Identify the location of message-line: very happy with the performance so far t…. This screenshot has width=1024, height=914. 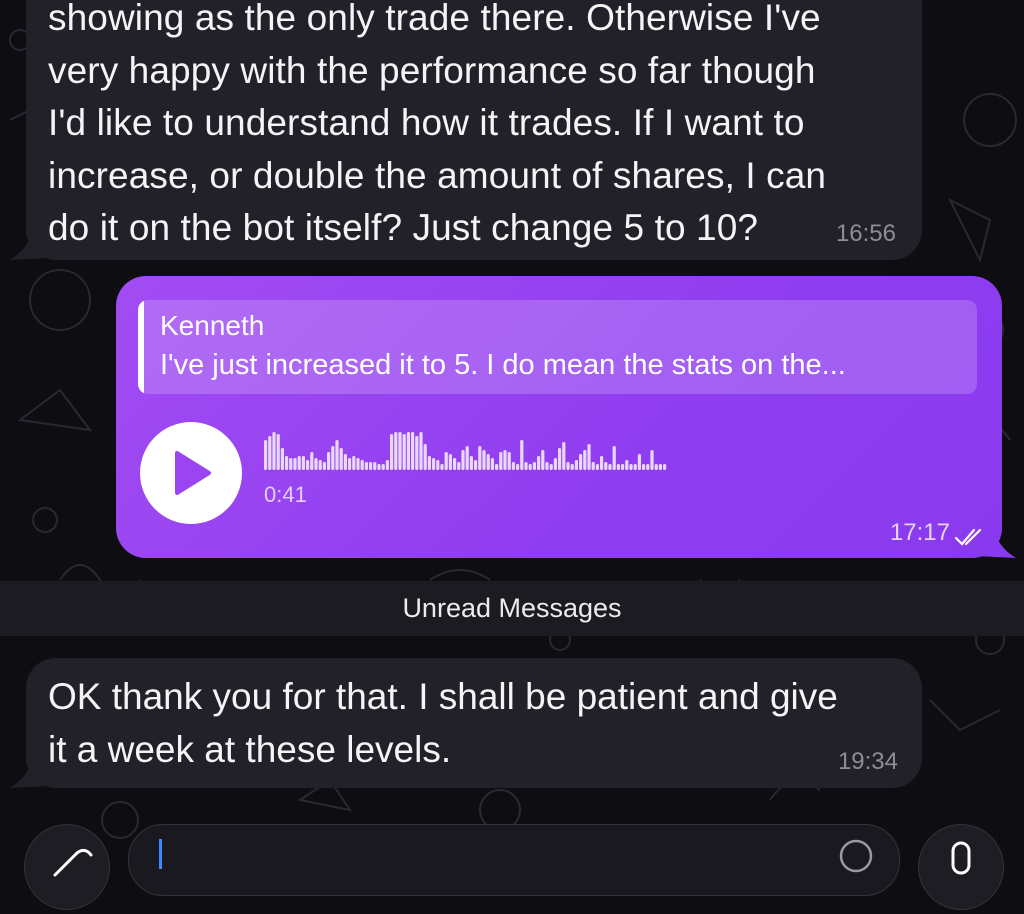
(432, 70).